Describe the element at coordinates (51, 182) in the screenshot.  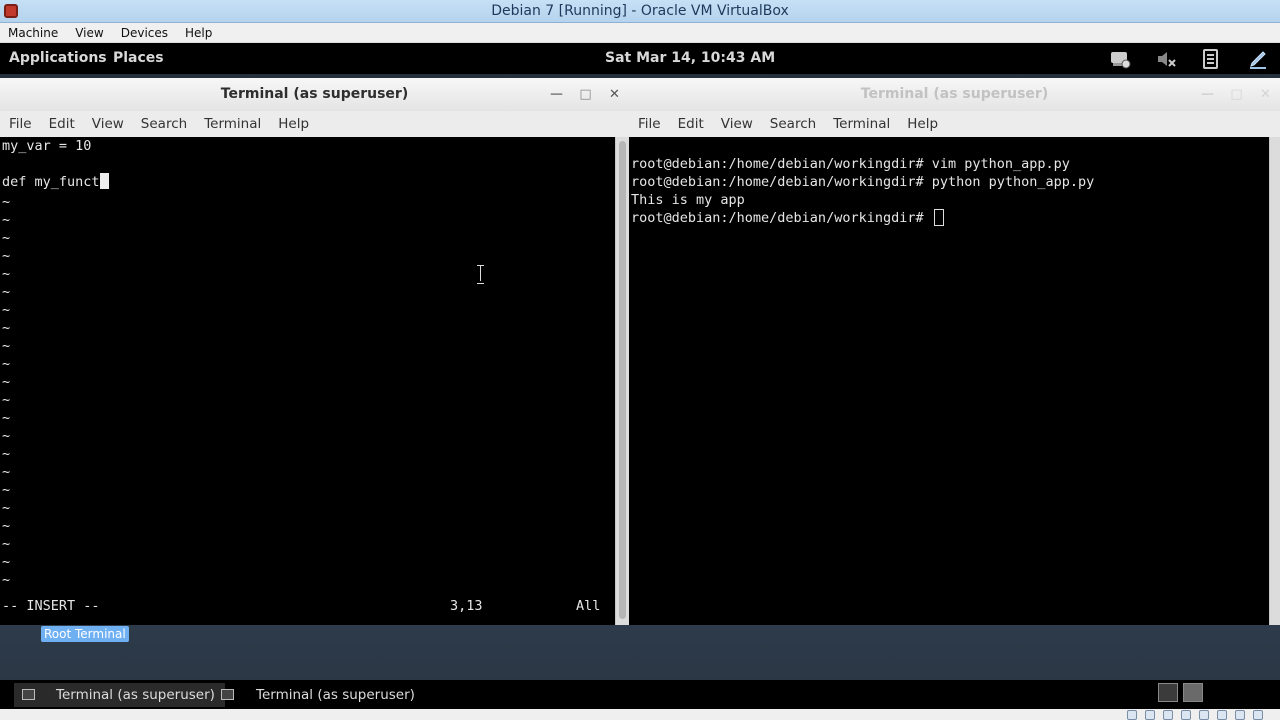
I see `vim-line-3-text: def my_funct` at that location.